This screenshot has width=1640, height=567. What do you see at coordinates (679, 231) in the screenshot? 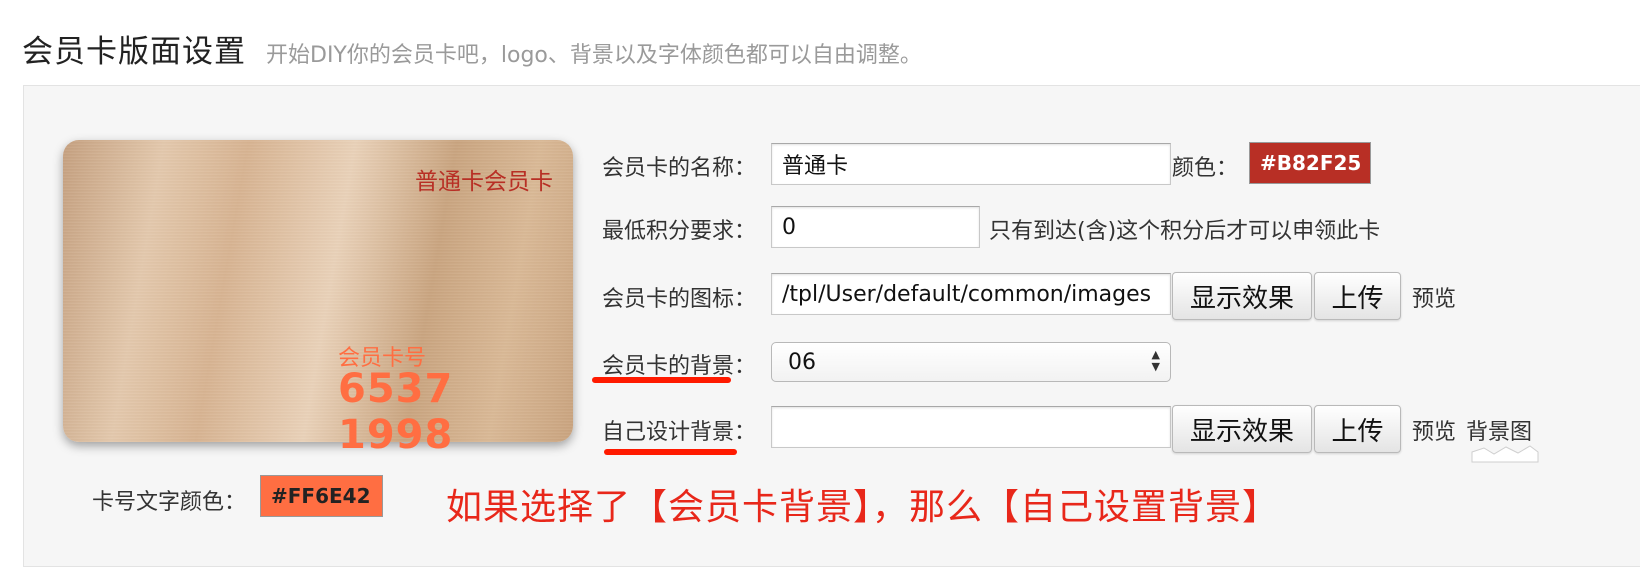
I see `min-points-label: 最低积分要求：` at bounding box center [679, 231].